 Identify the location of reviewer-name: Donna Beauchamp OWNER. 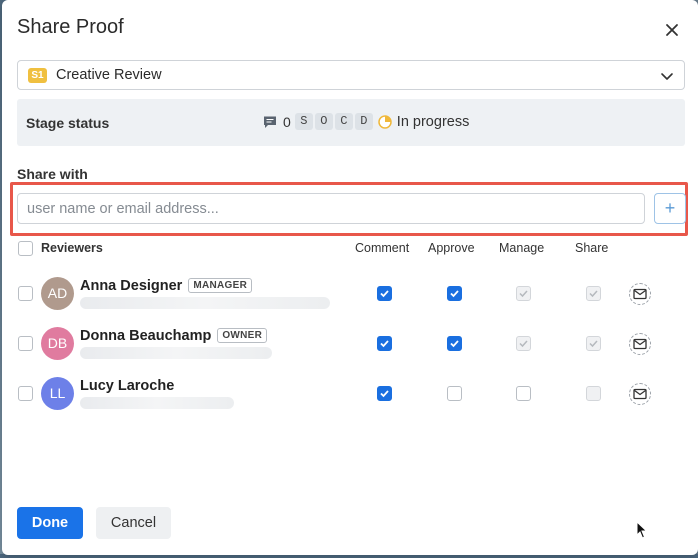
(174, 336).